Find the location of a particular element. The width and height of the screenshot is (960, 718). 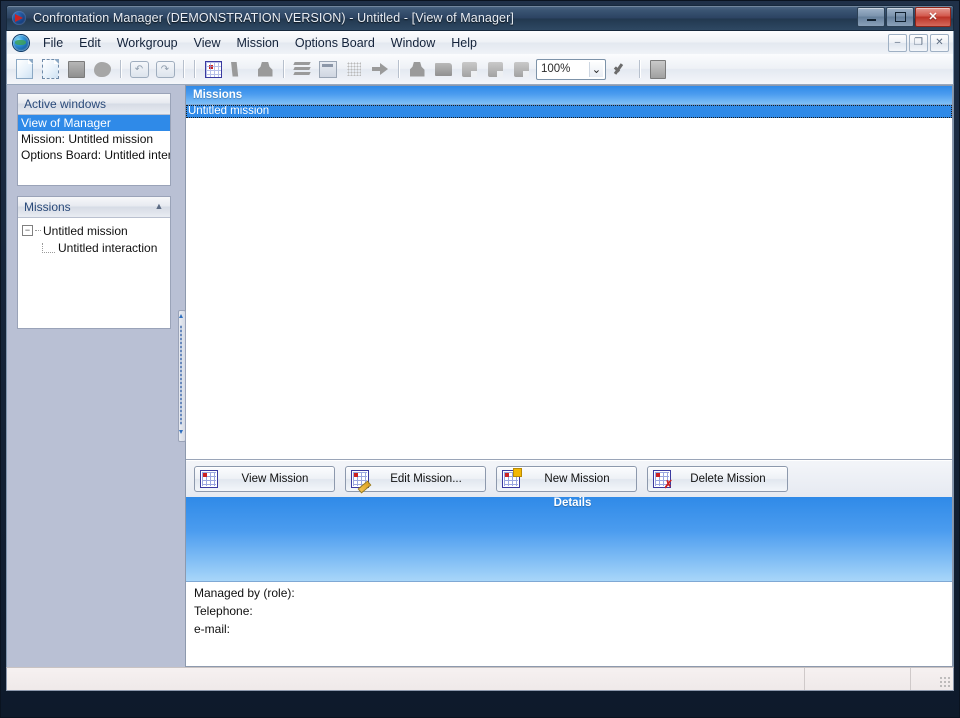

tree-expander: − is located at coordinates (27, 230).